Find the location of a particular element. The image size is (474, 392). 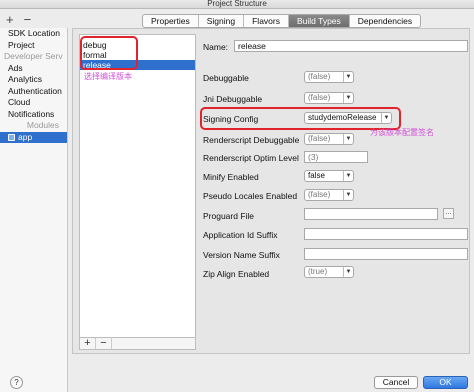

select-version-annotation: 选择编译版本 is located at coordinates (108, 76).